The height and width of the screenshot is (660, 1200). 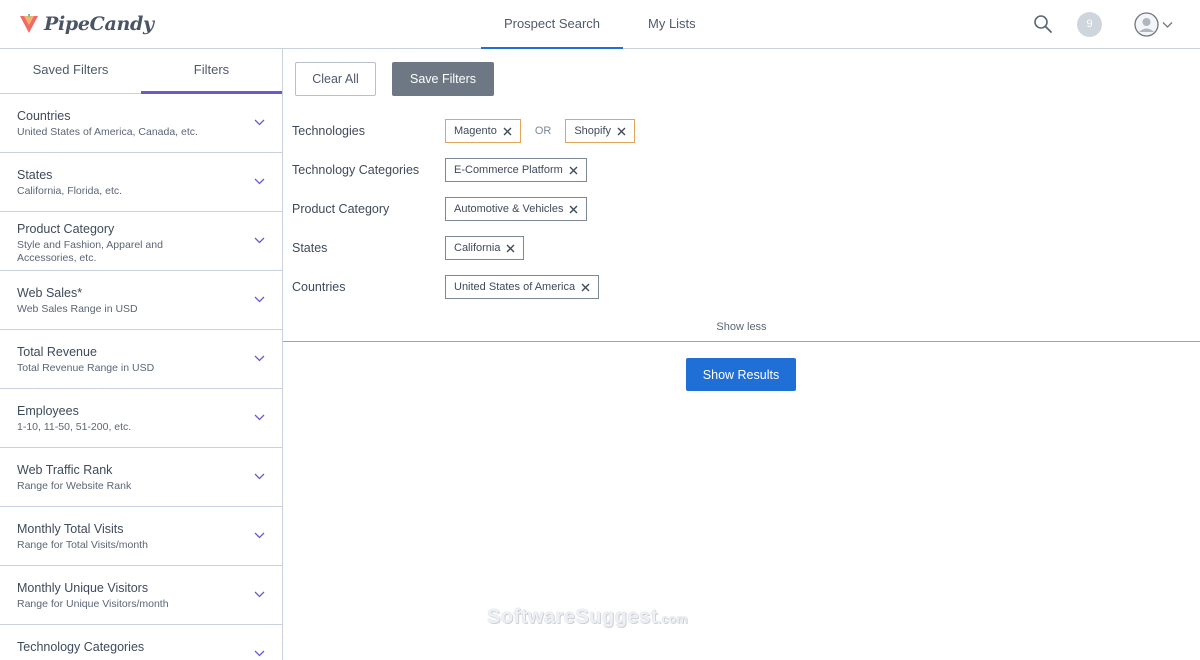 What do you see at coordinates (515, 287) in the screenshot?
I see `chip-label: United States of America` at bounding box center [515, 287].